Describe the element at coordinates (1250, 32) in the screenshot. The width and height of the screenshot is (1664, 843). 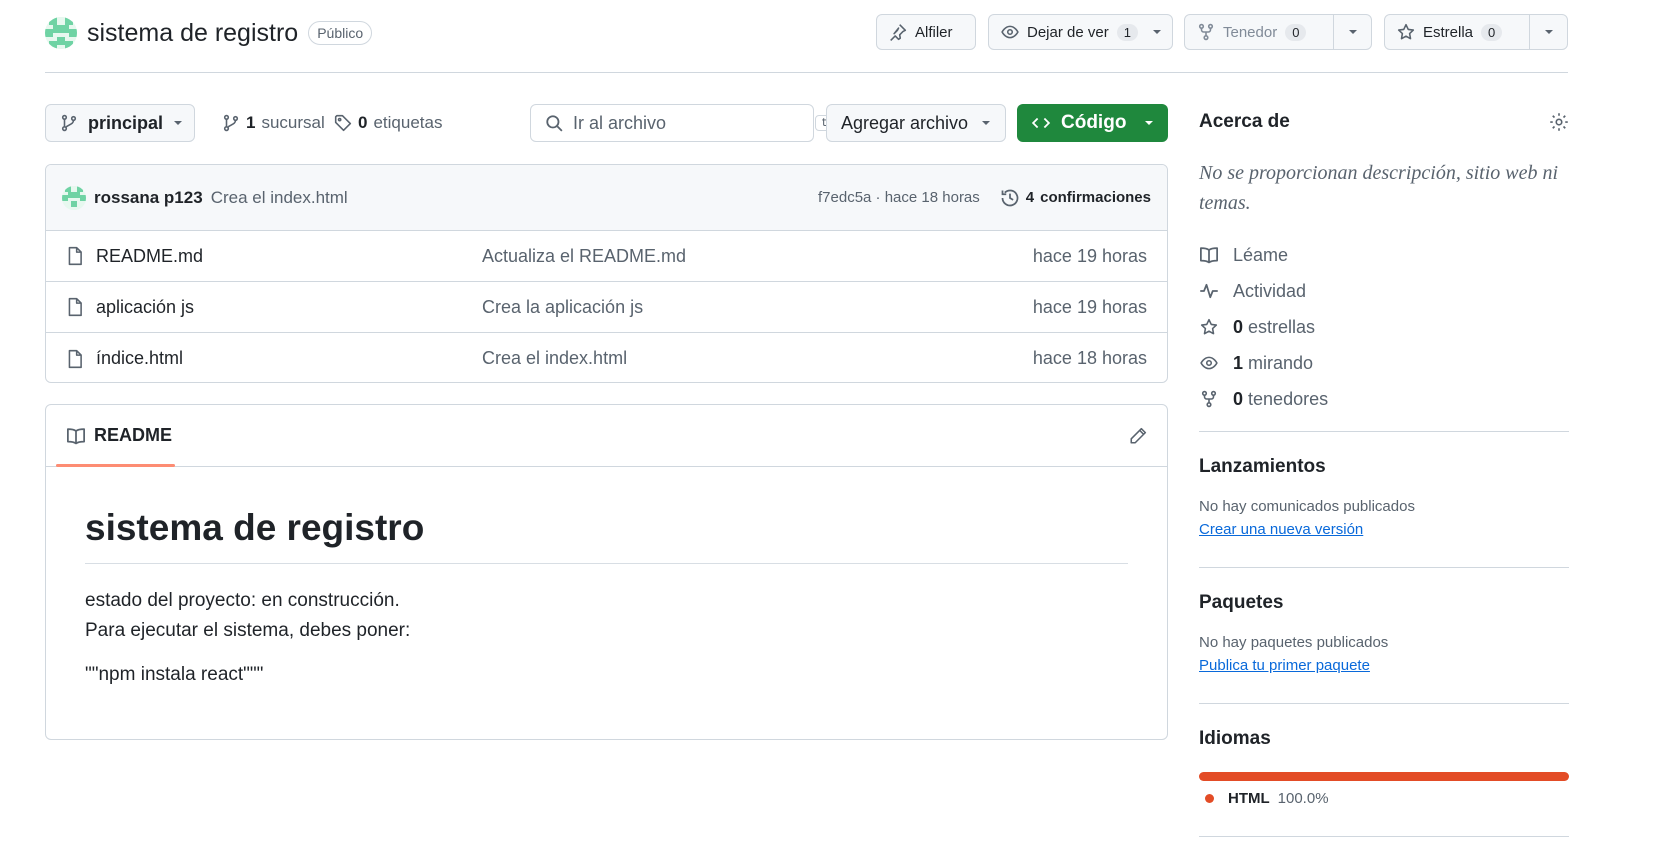
I see `fork-label: Tenedor` at that location.